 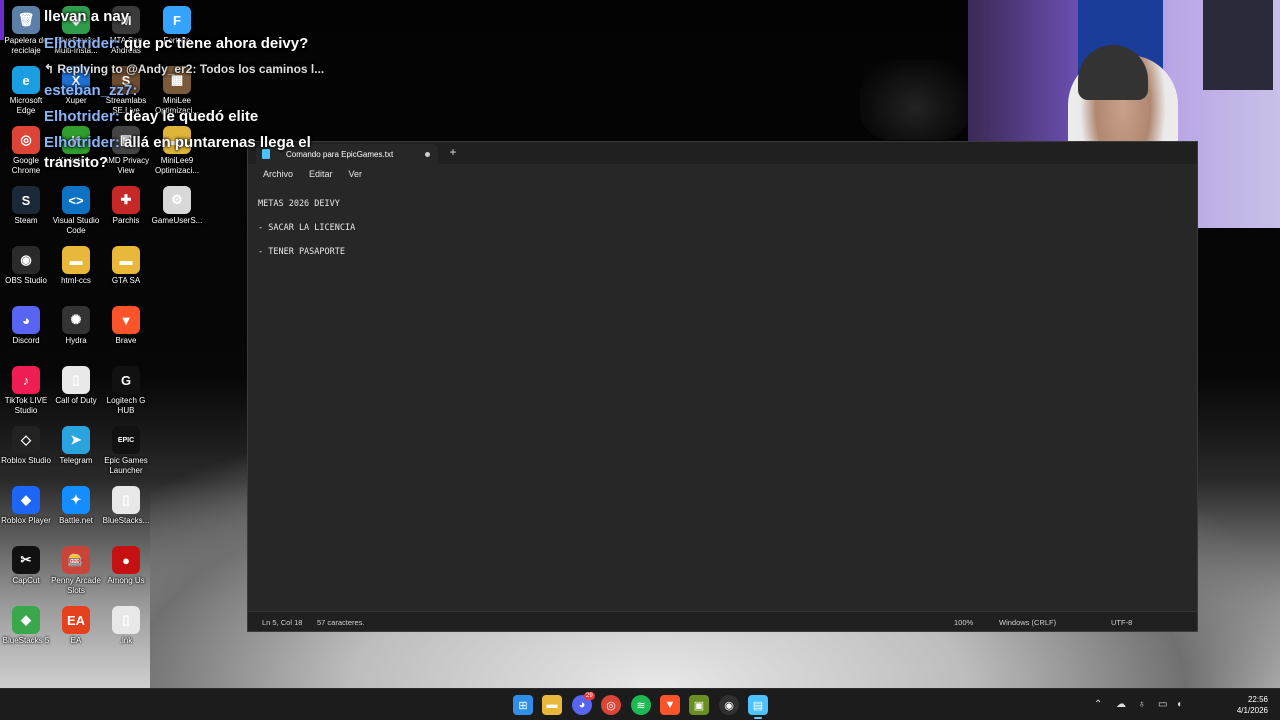 What do you see at coordinates (76, 520) in the screenshot?
I see `desktop-icon-label: Battle.net` at bounding box center [76, 520].